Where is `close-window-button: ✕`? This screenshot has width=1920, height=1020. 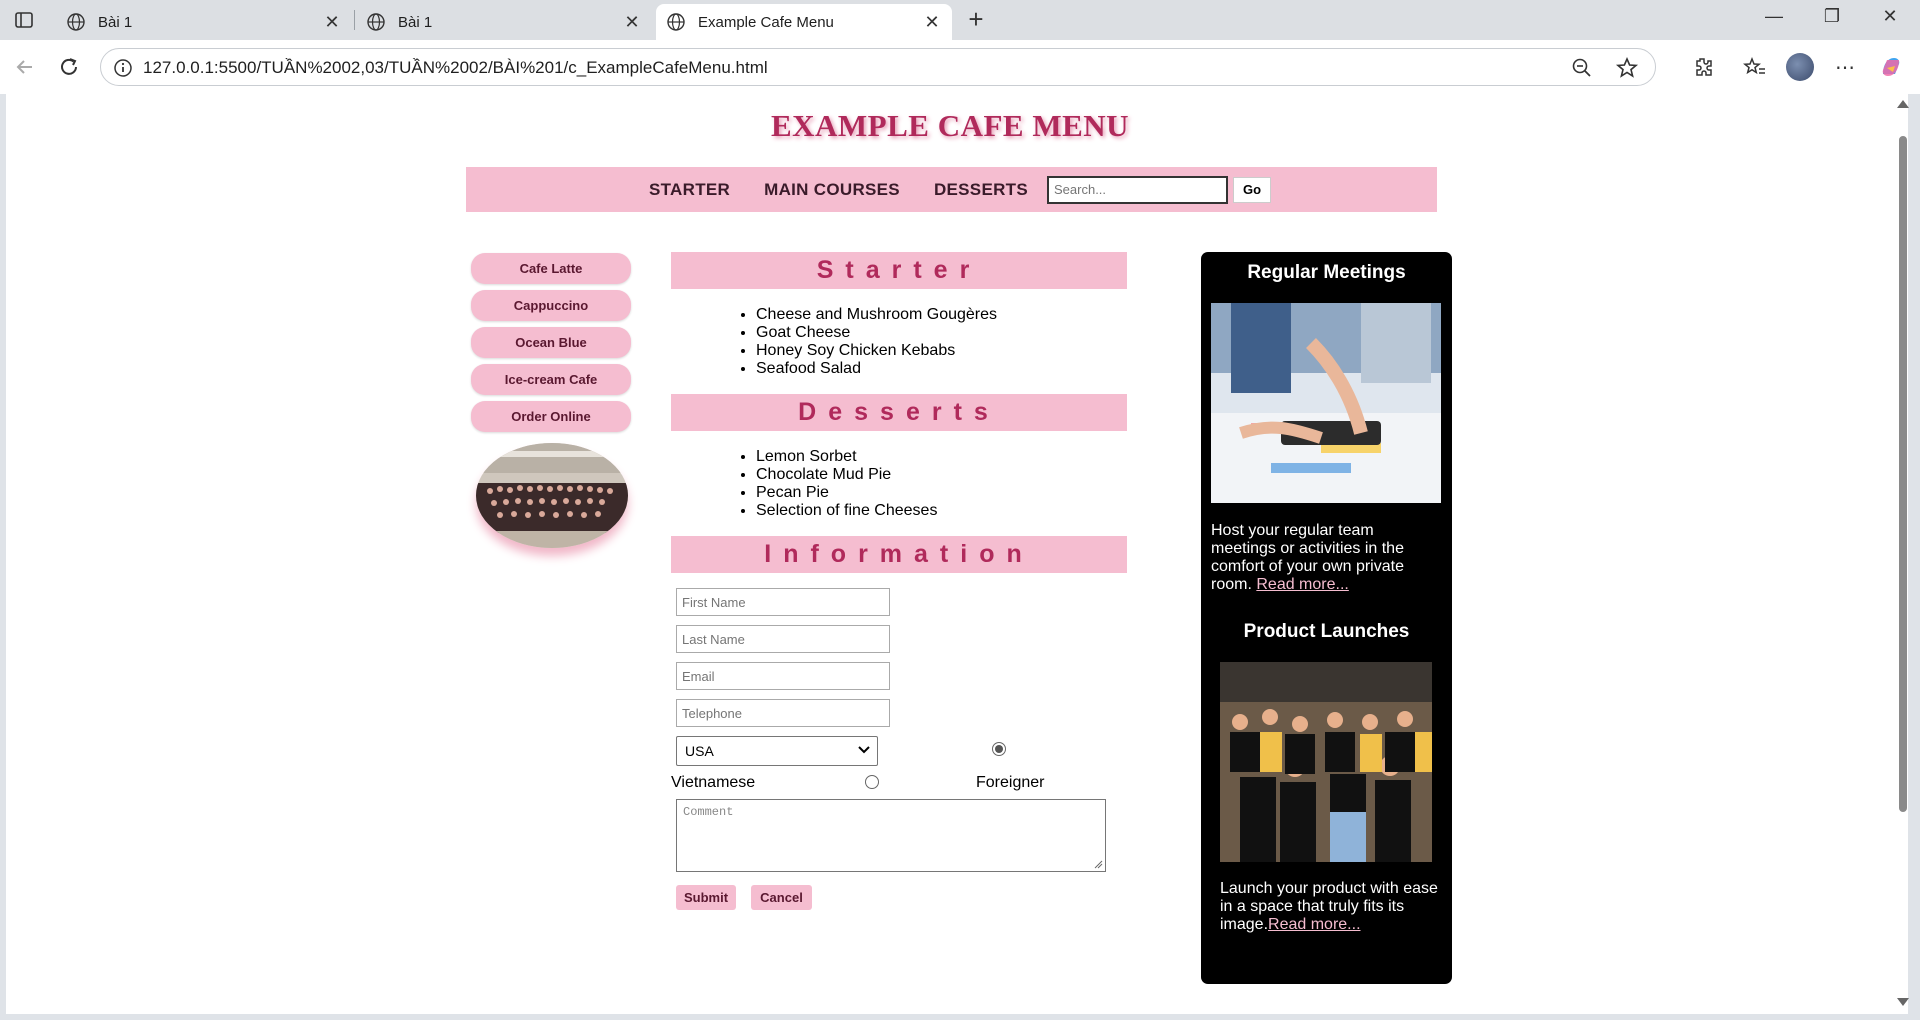
close-window-button: ✕ is located at coordinates (1890, 20).